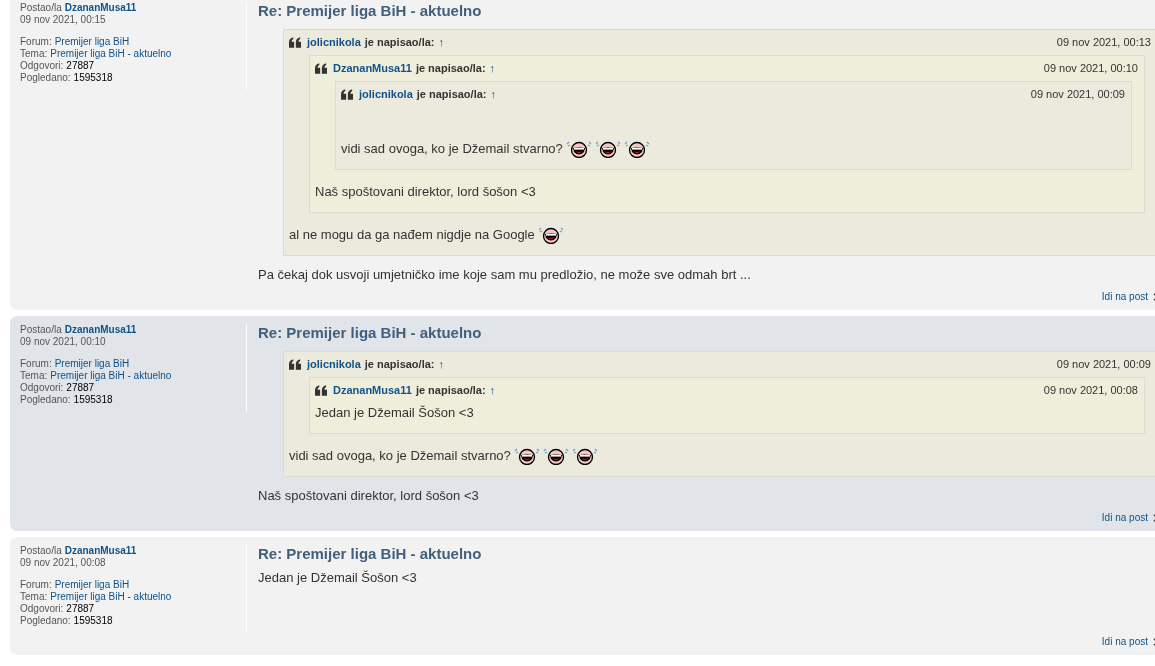 Image resolution: width=1155 pixels, height=666 pixels. I want to click on quote-date: 09 nov 2021, 00:08, so click(1090, 390).